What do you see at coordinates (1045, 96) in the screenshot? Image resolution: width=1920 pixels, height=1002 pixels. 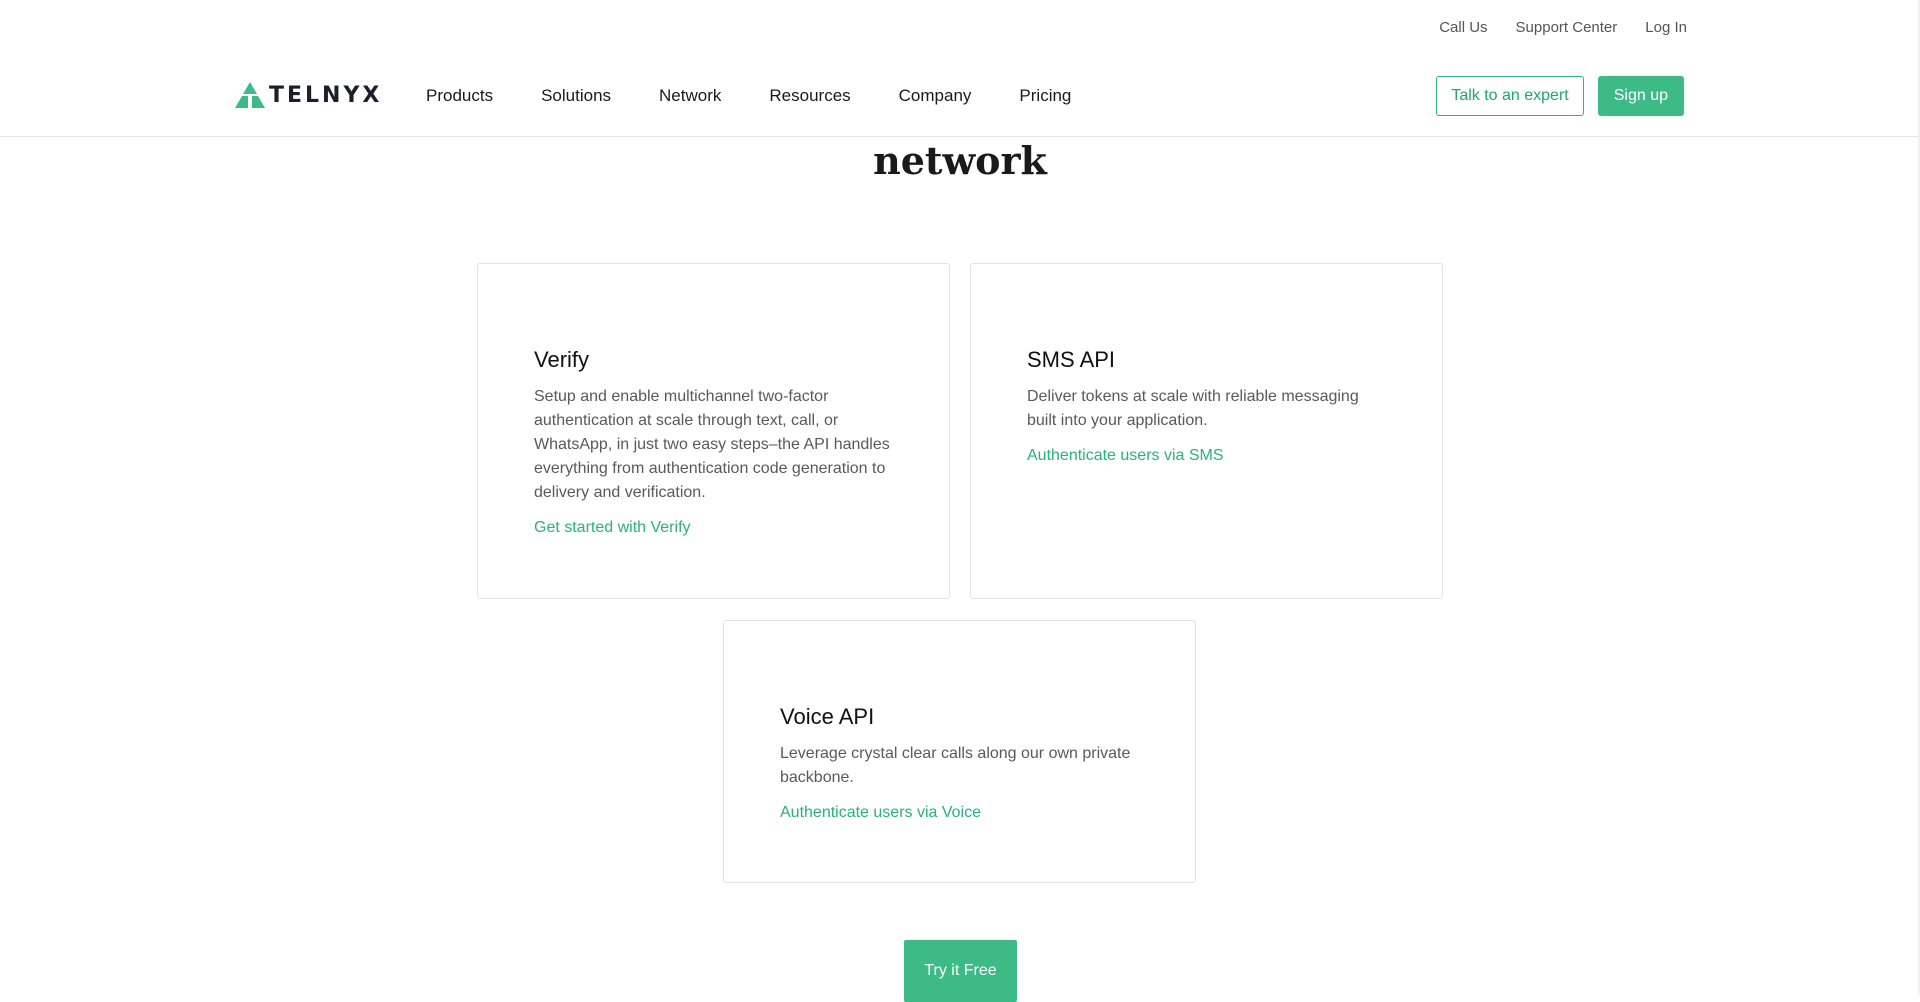 I see `nav-item-pricing: Pricing` at bounding box center [1045, 96].